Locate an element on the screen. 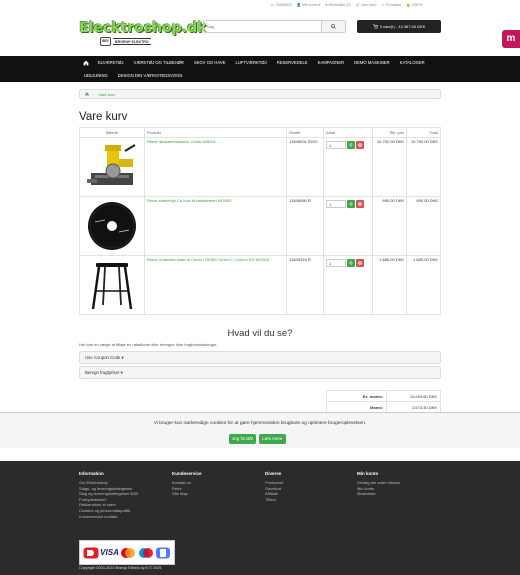 This screenshot has height=575, width=520. totals-label: Ex. moms: is located at coordinates (356, 396).